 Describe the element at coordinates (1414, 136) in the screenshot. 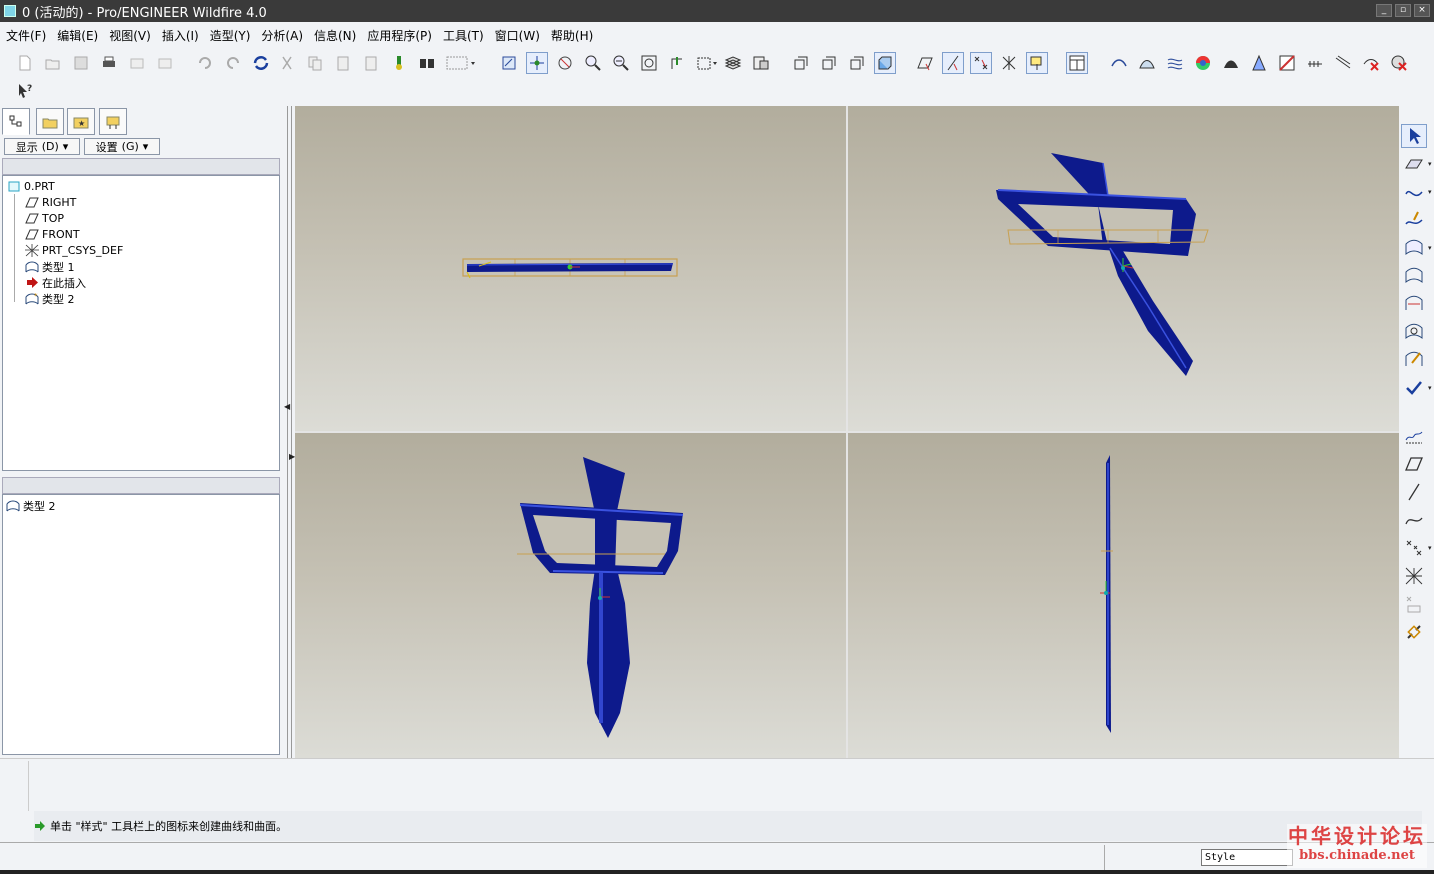

I see `select-arrow-icon` at that location.